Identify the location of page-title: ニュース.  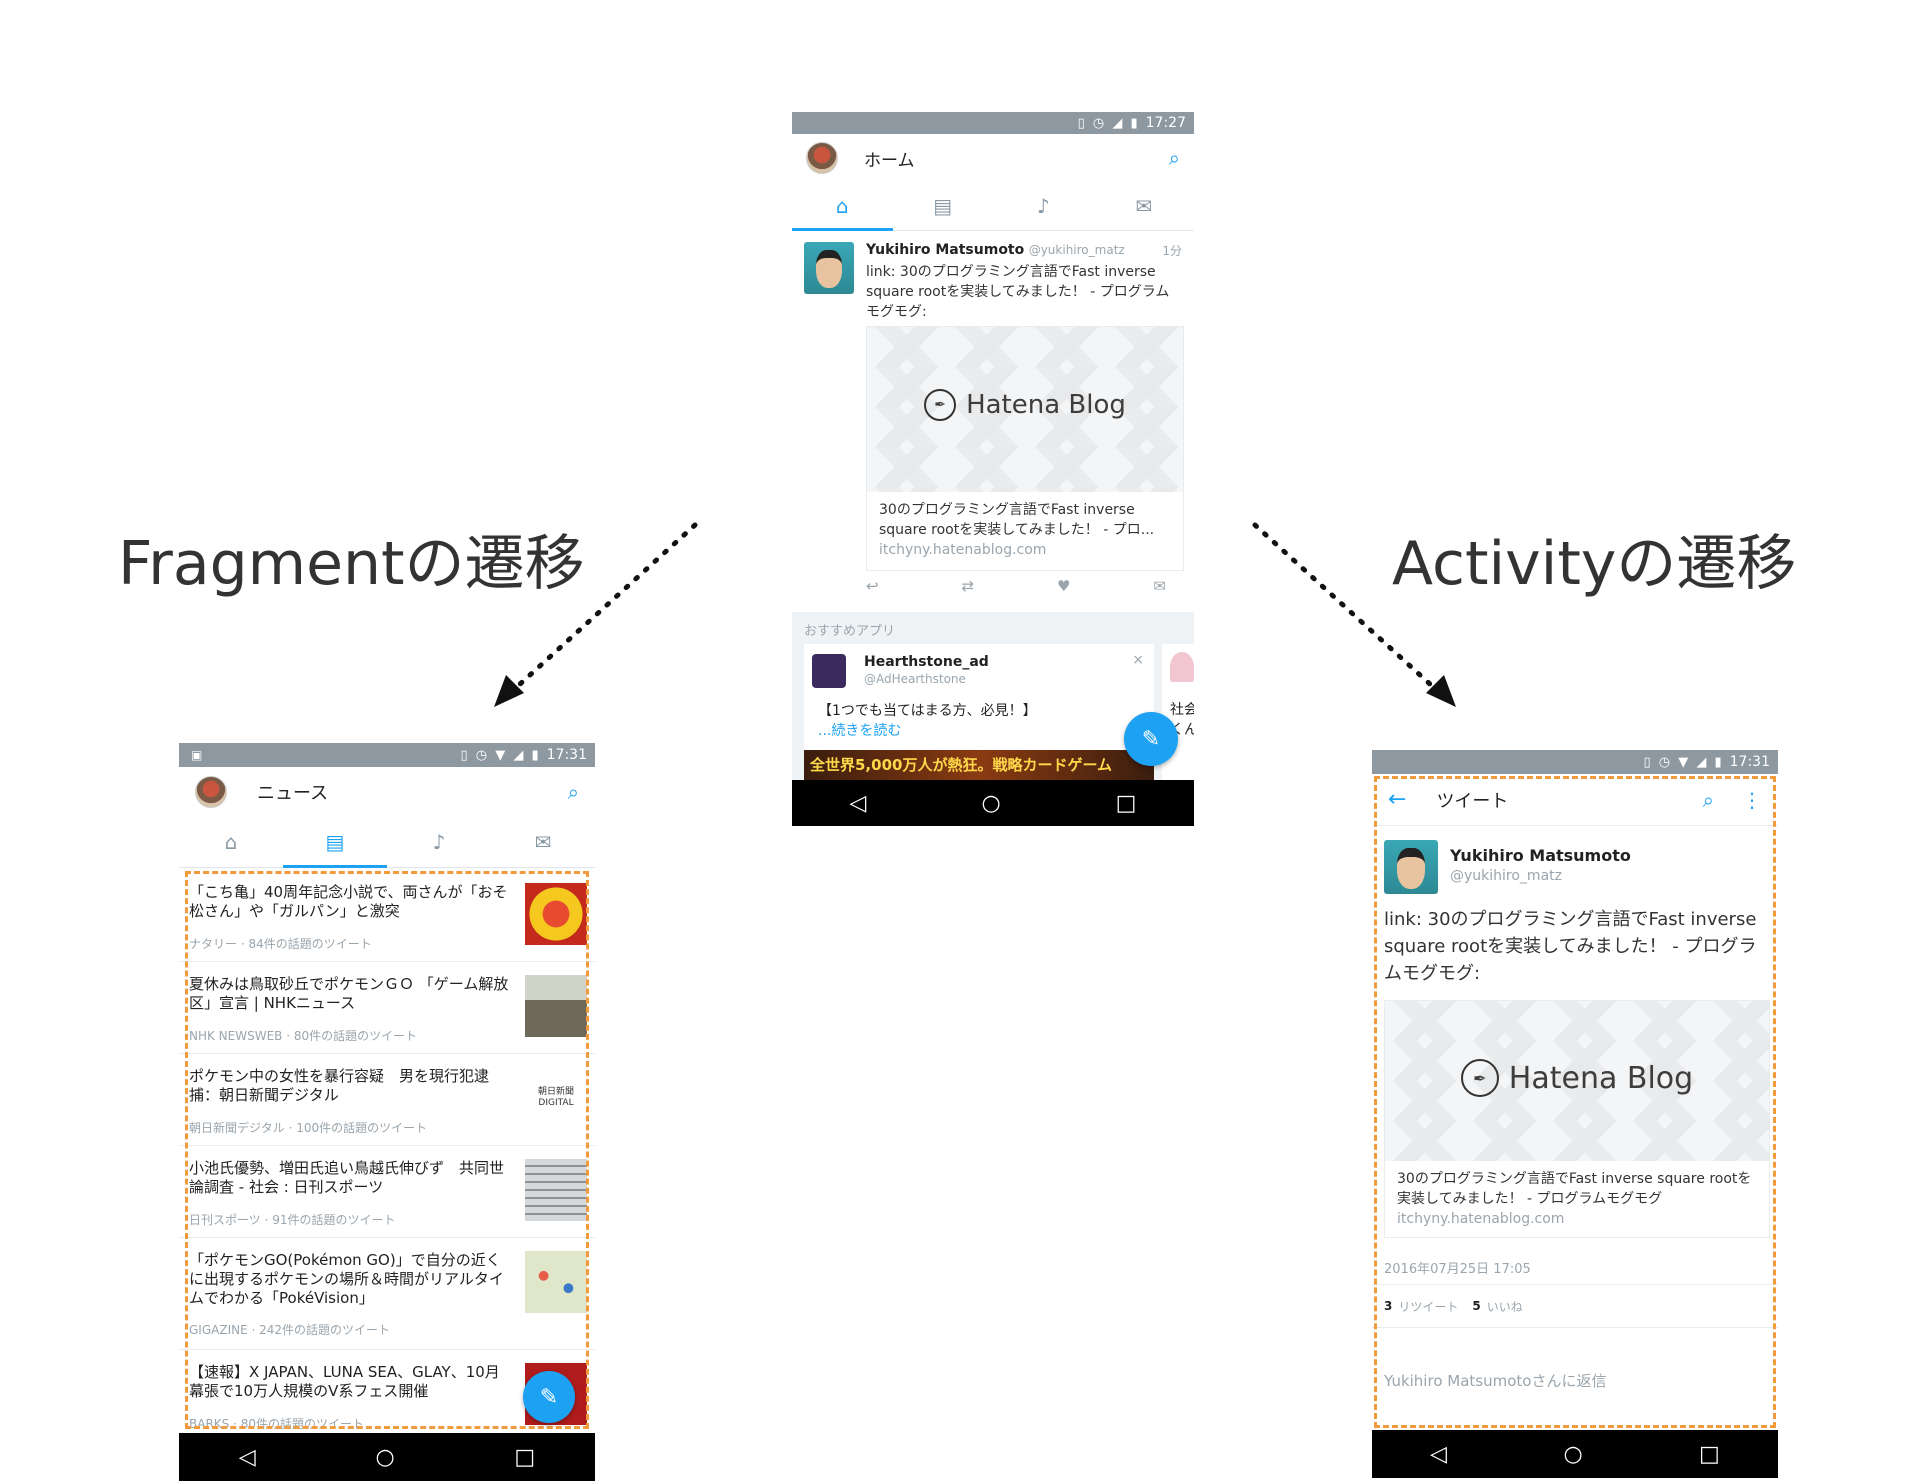
(293, 793).